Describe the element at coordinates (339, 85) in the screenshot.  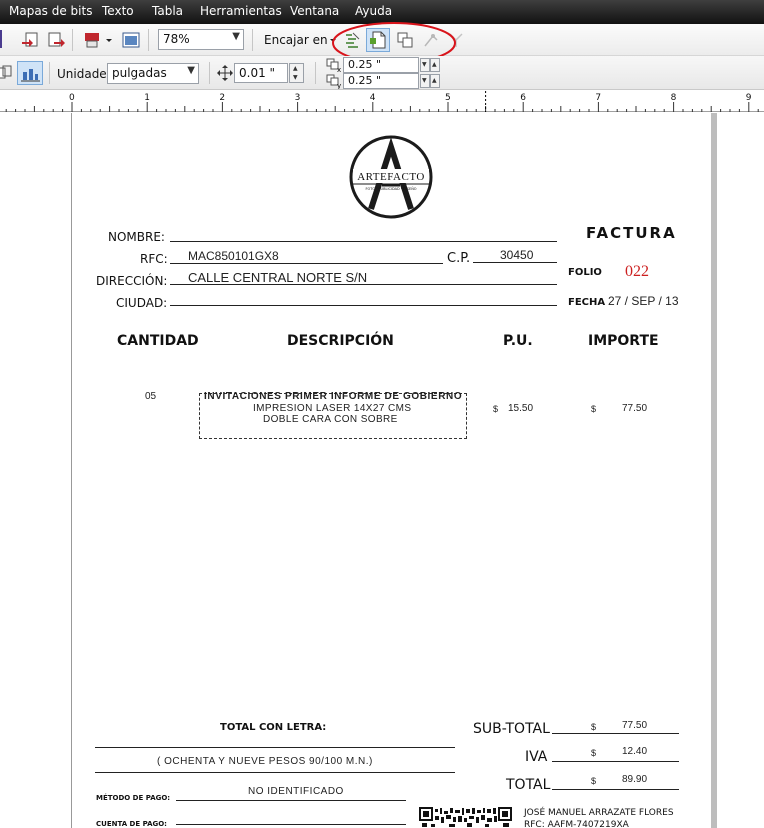
I see `svg-text: y` at that location.